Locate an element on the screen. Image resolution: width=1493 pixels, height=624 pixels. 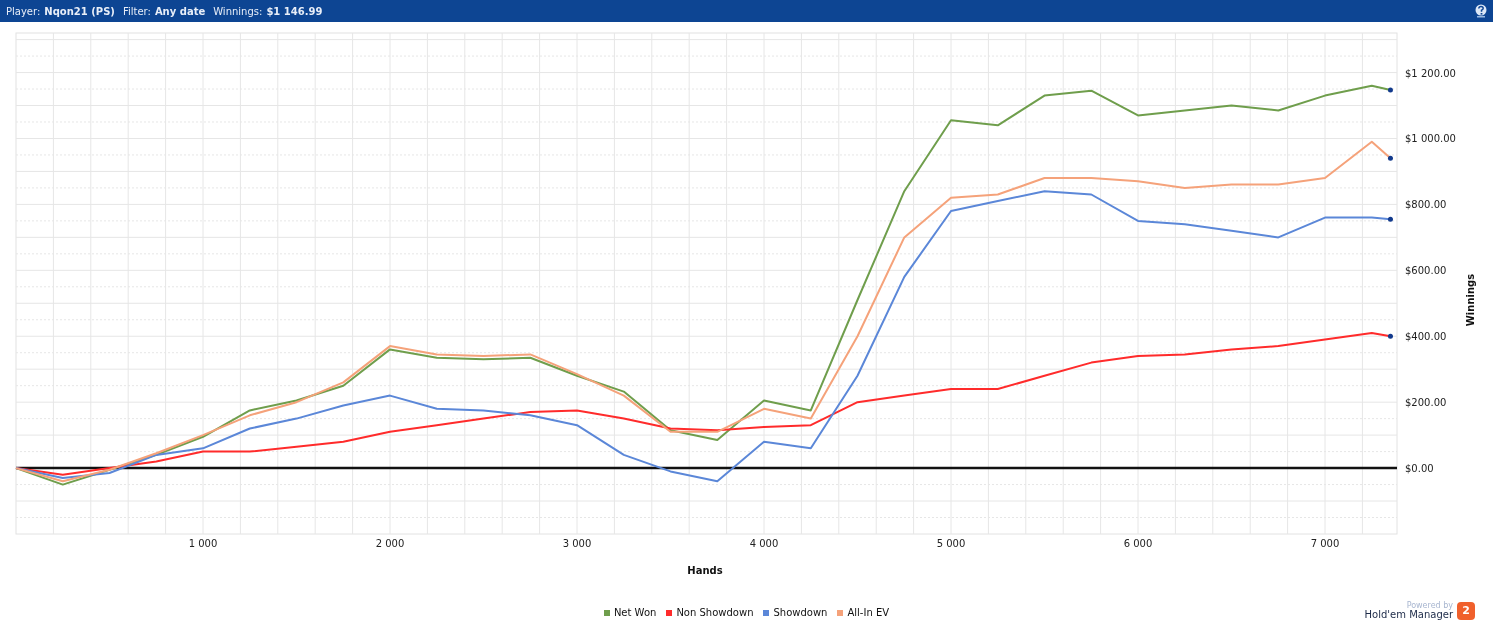
y-axis-title: Winnings is located at coordinates (1470, 300).